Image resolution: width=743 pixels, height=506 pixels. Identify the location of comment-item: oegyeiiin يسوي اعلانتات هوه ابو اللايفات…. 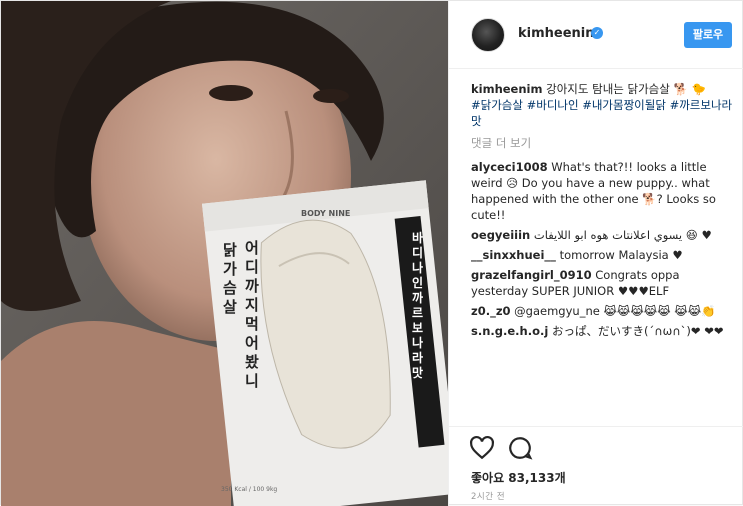
(602, 235).